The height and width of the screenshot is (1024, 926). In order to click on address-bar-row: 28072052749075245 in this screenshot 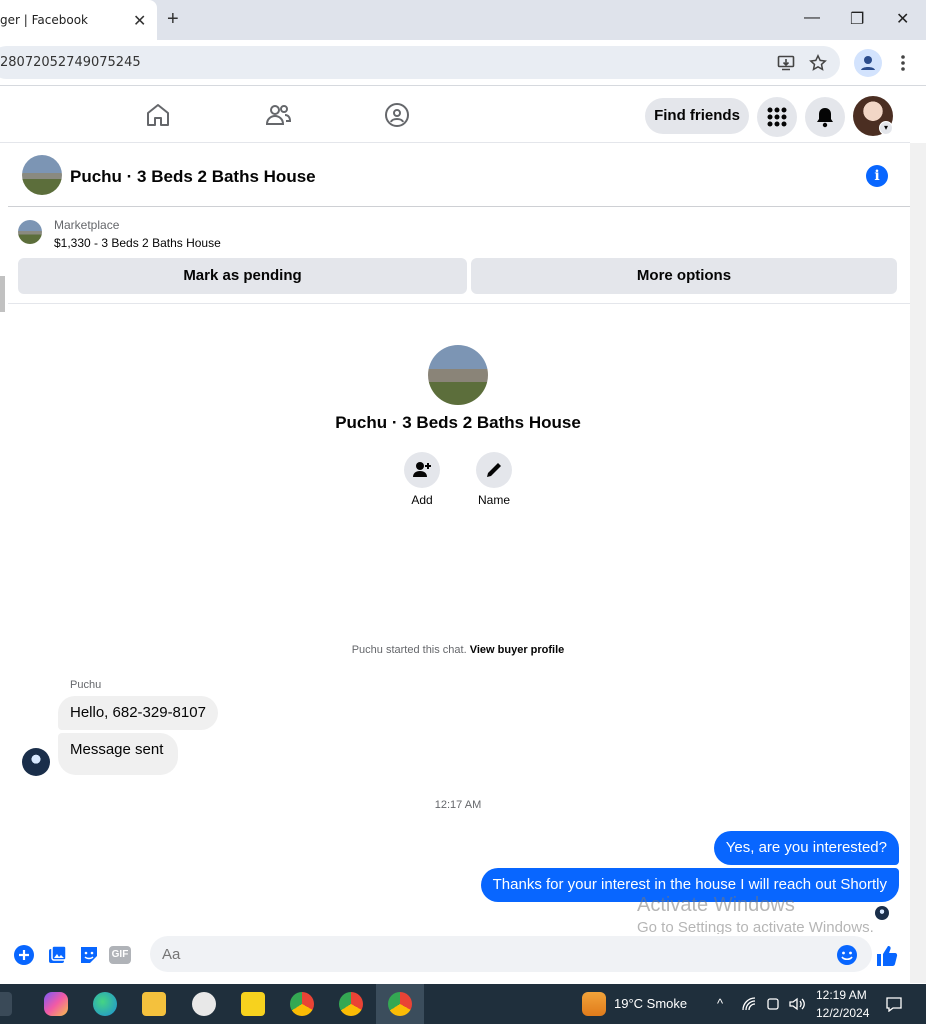, I will do `click(463, 63)`.